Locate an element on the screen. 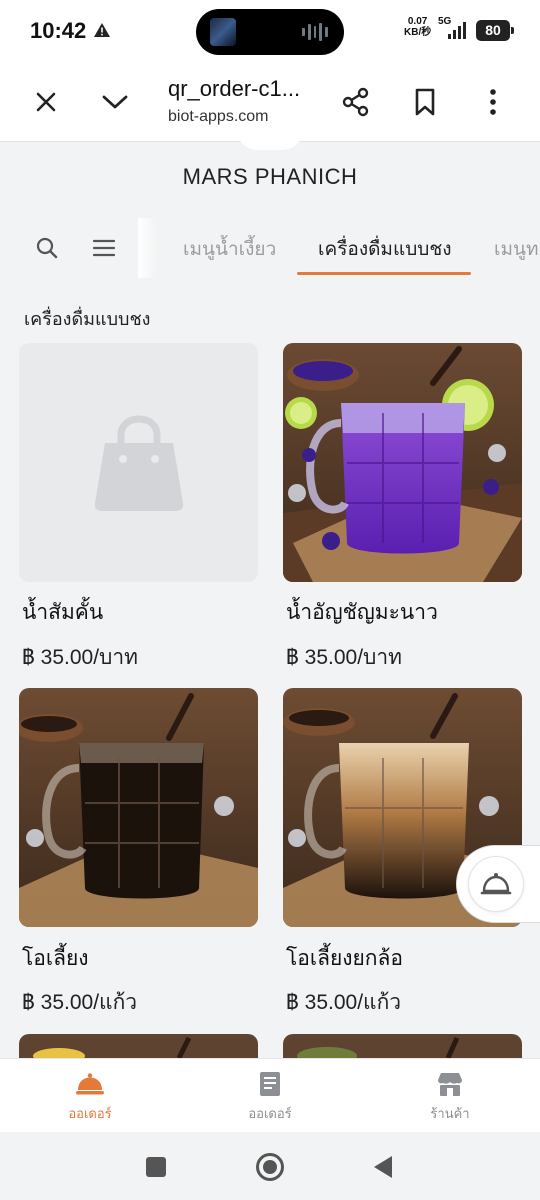 The height and width of the screenshot is (1200, 540). receipt-icon is located at coordinates (270, 1084).